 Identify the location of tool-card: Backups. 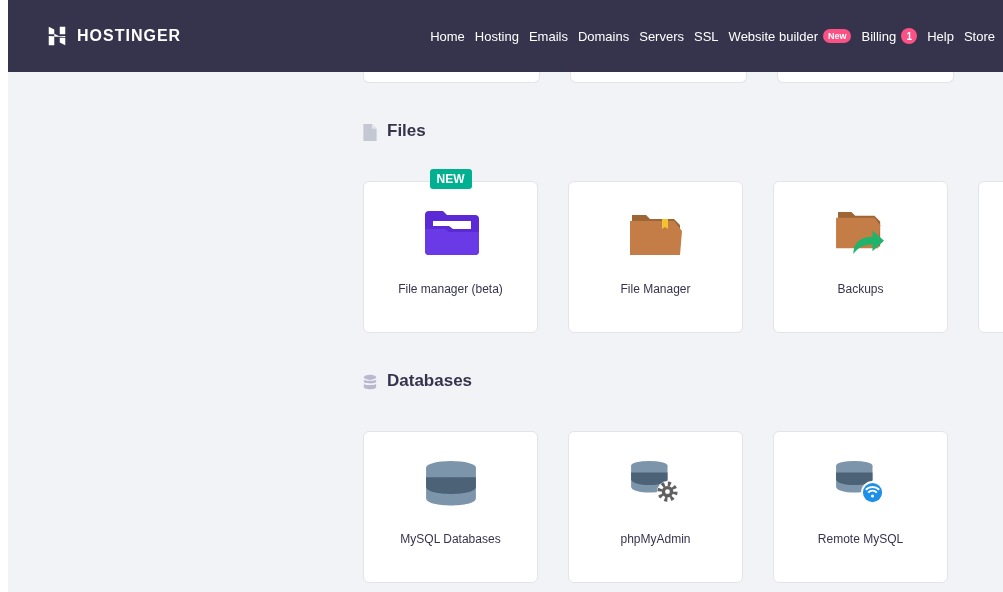
(860, 257).